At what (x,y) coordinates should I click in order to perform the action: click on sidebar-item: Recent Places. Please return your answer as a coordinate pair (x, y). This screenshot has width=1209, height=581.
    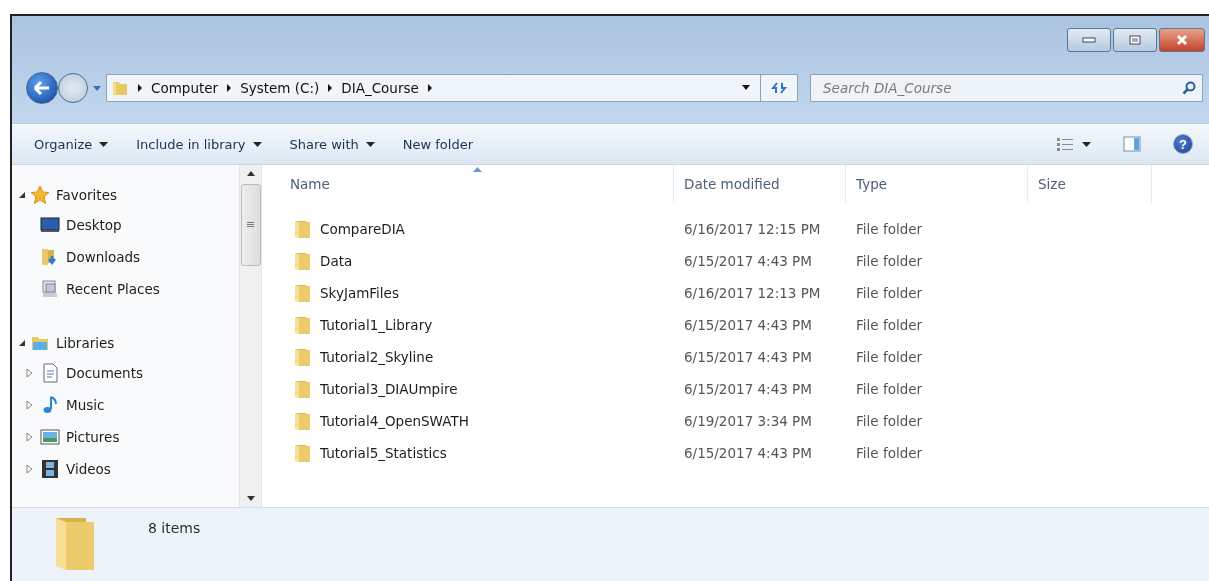
    Looking at the image, I should click on (125, 289).